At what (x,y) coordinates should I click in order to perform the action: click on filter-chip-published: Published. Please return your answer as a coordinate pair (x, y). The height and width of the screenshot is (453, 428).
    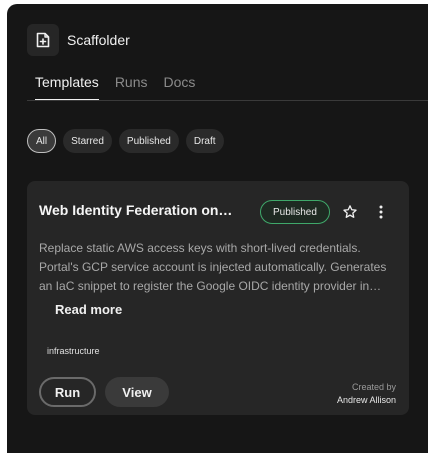
    Looking at the image, I should click on (148, 141).